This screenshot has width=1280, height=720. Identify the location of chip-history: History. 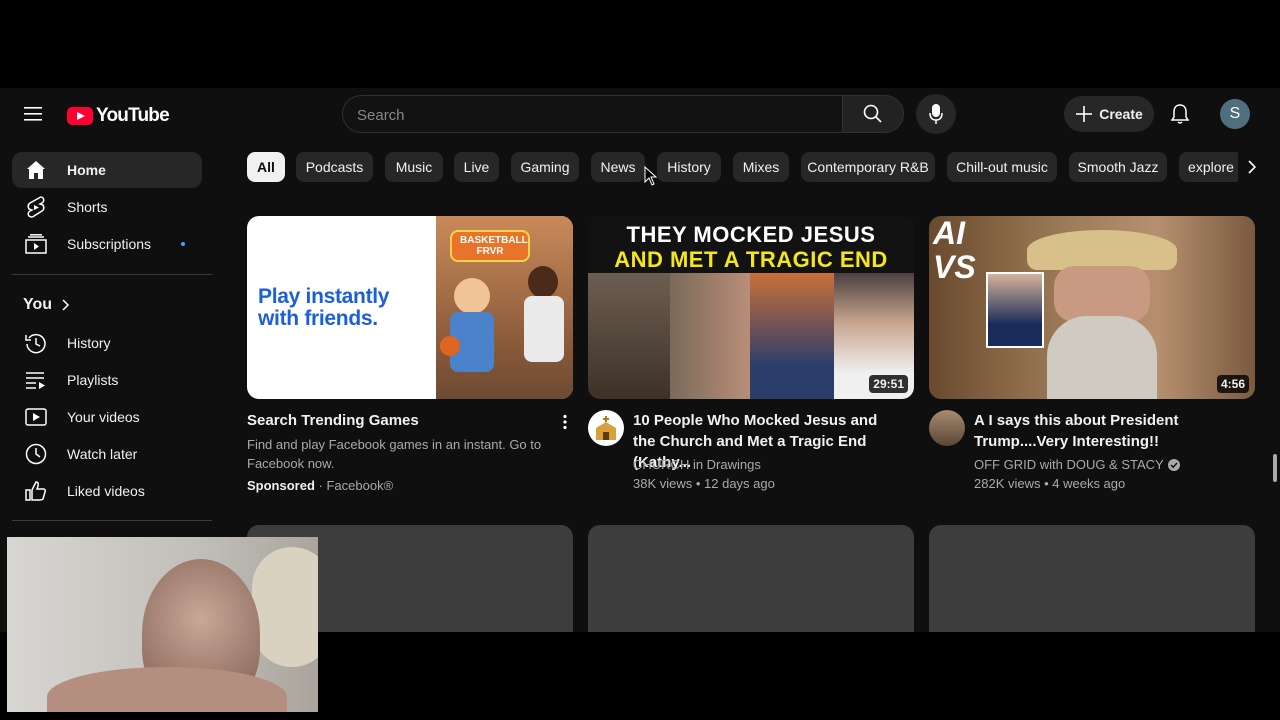
(689, 167).